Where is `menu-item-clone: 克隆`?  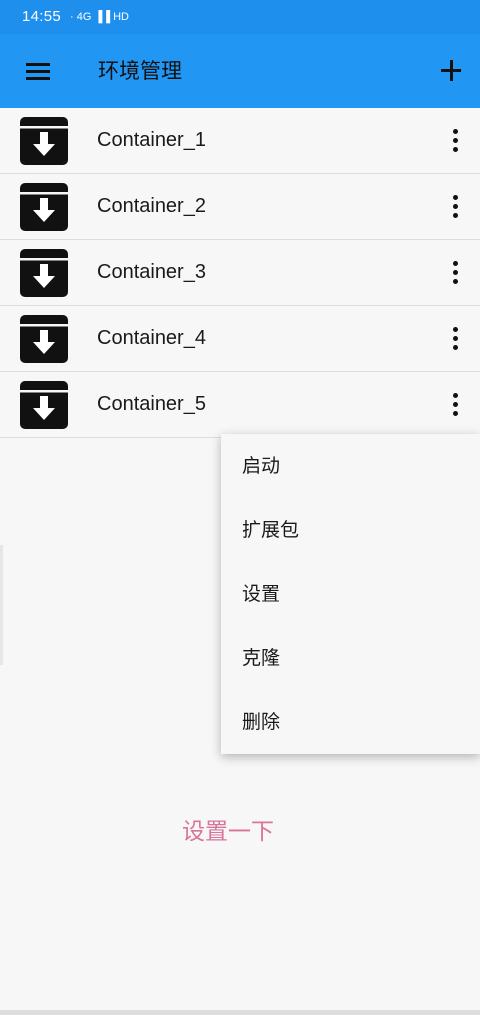
menu-item-clone: 克隆 is located at coordinates (350, 658).